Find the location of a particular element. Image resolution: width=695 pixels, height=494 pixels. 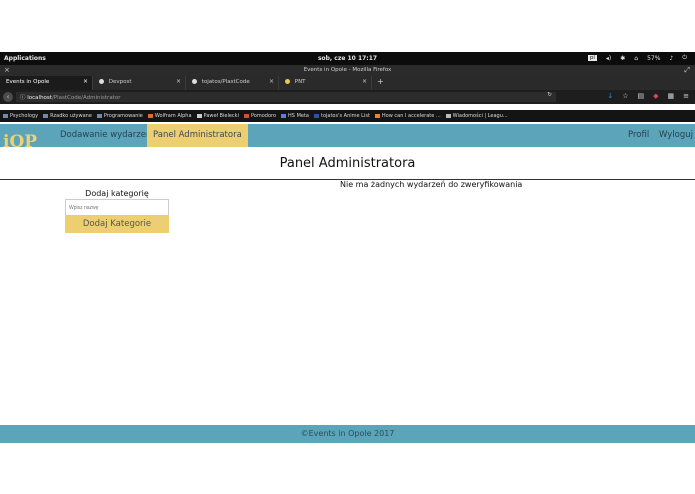

bookmark-folder-rzadko: Rzadko używane is located at coordinates (67, 116).